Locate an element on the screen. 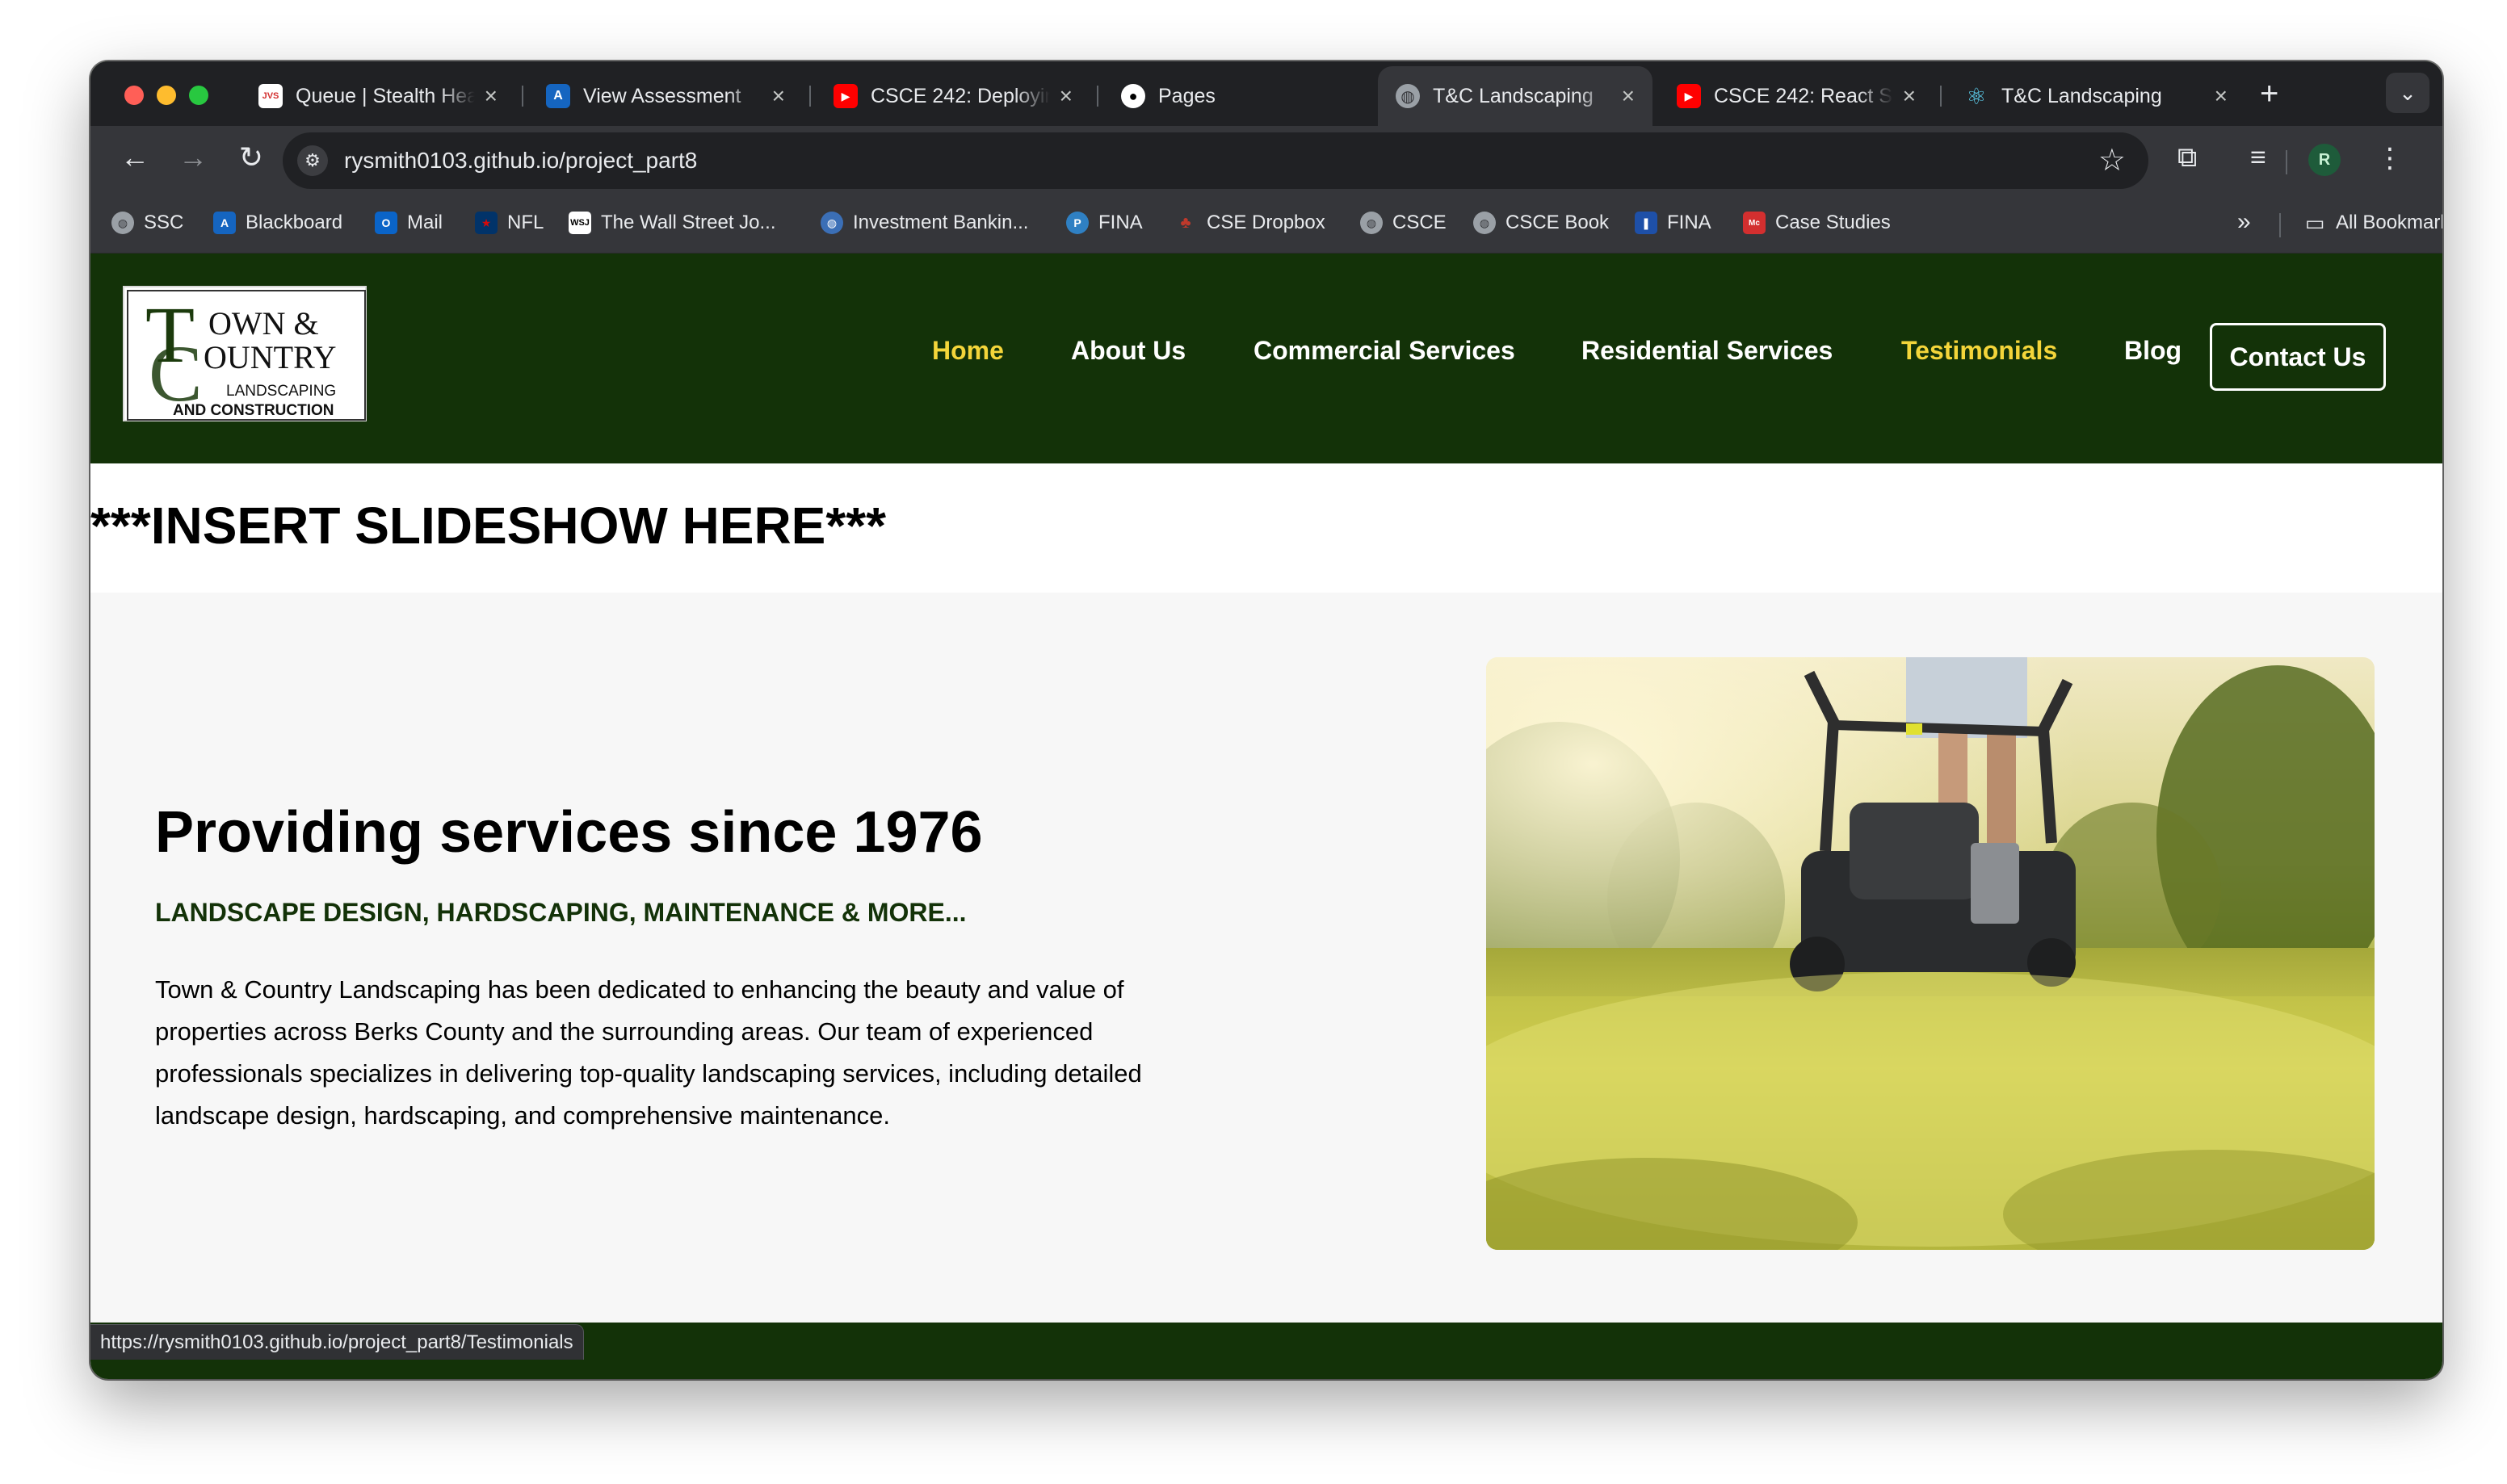 This screenshot has width=2507, height=1484. tab-view-assessment: A View Assessment × is located at coordinates (665, 96).